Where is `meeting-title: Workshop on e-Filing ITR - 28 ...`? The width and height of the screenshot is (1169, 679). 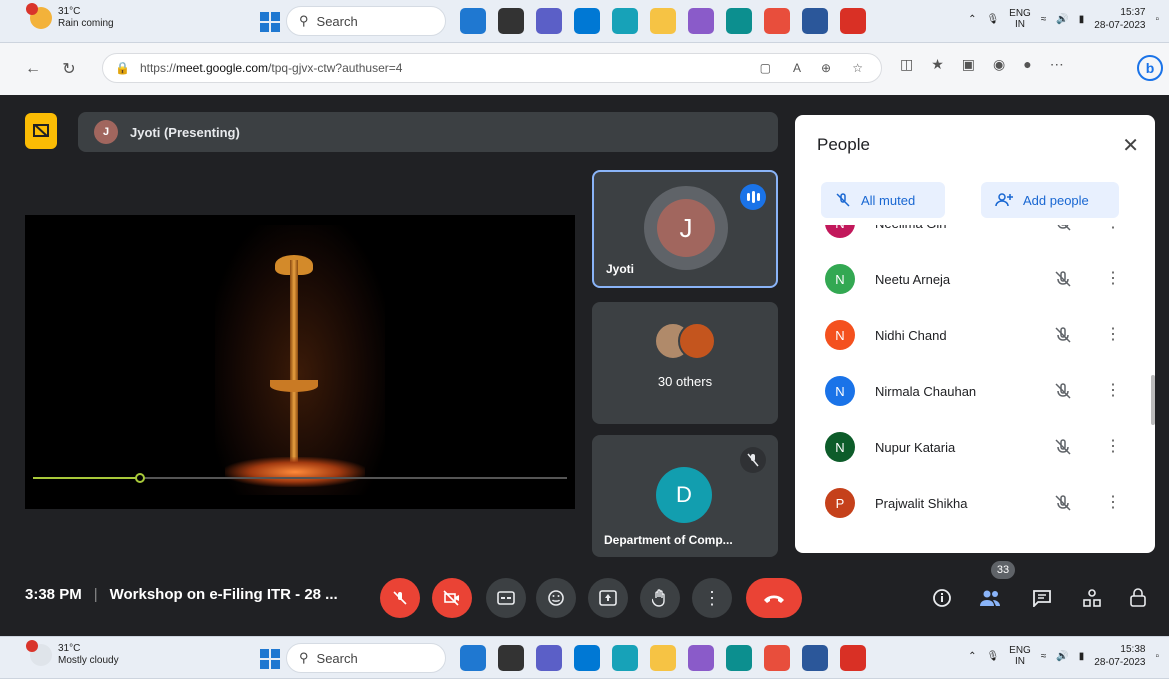
meeting-title: Workshop on e-Filing ITR - 28 ... is located at coordinates (224, 594).